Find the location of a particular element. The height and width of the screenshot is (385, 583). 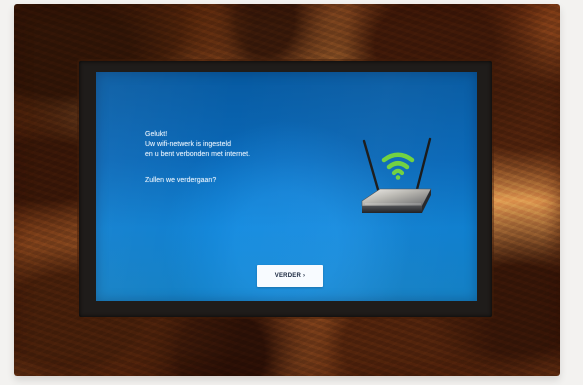

success-heading: Gelukt! is located at coordinates (156, 134).